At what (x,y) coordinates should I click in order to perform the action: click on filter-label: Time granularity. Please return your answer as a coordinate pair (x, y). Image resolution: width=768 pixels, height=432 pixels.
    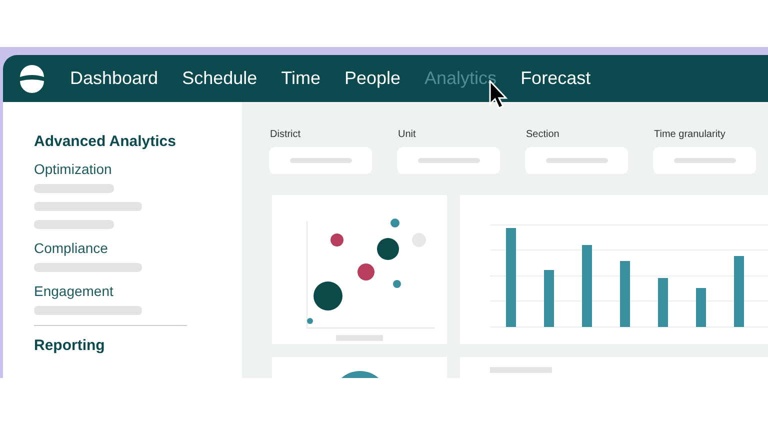
    Looking at the image, I should click on (690, 135).